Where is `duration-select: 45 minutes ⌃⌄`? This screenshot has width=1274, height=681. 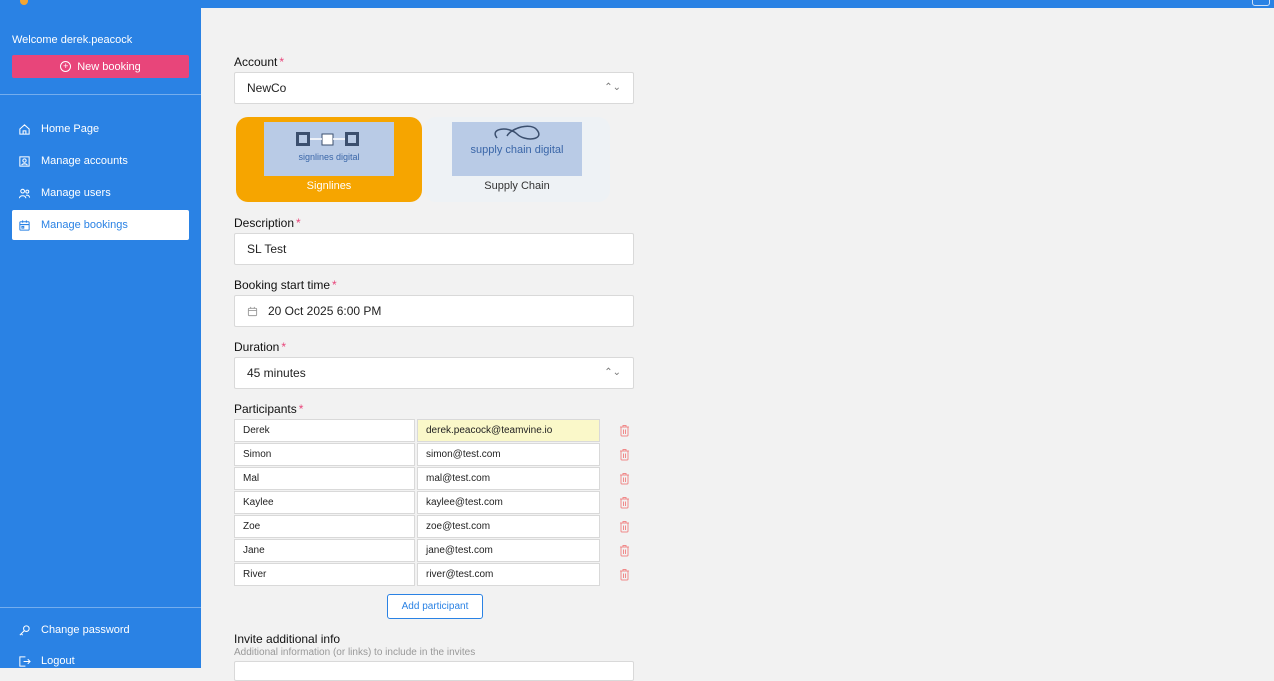 duration-select: 45 minutes ⌃⌄ is located at coordinates (434, 373).